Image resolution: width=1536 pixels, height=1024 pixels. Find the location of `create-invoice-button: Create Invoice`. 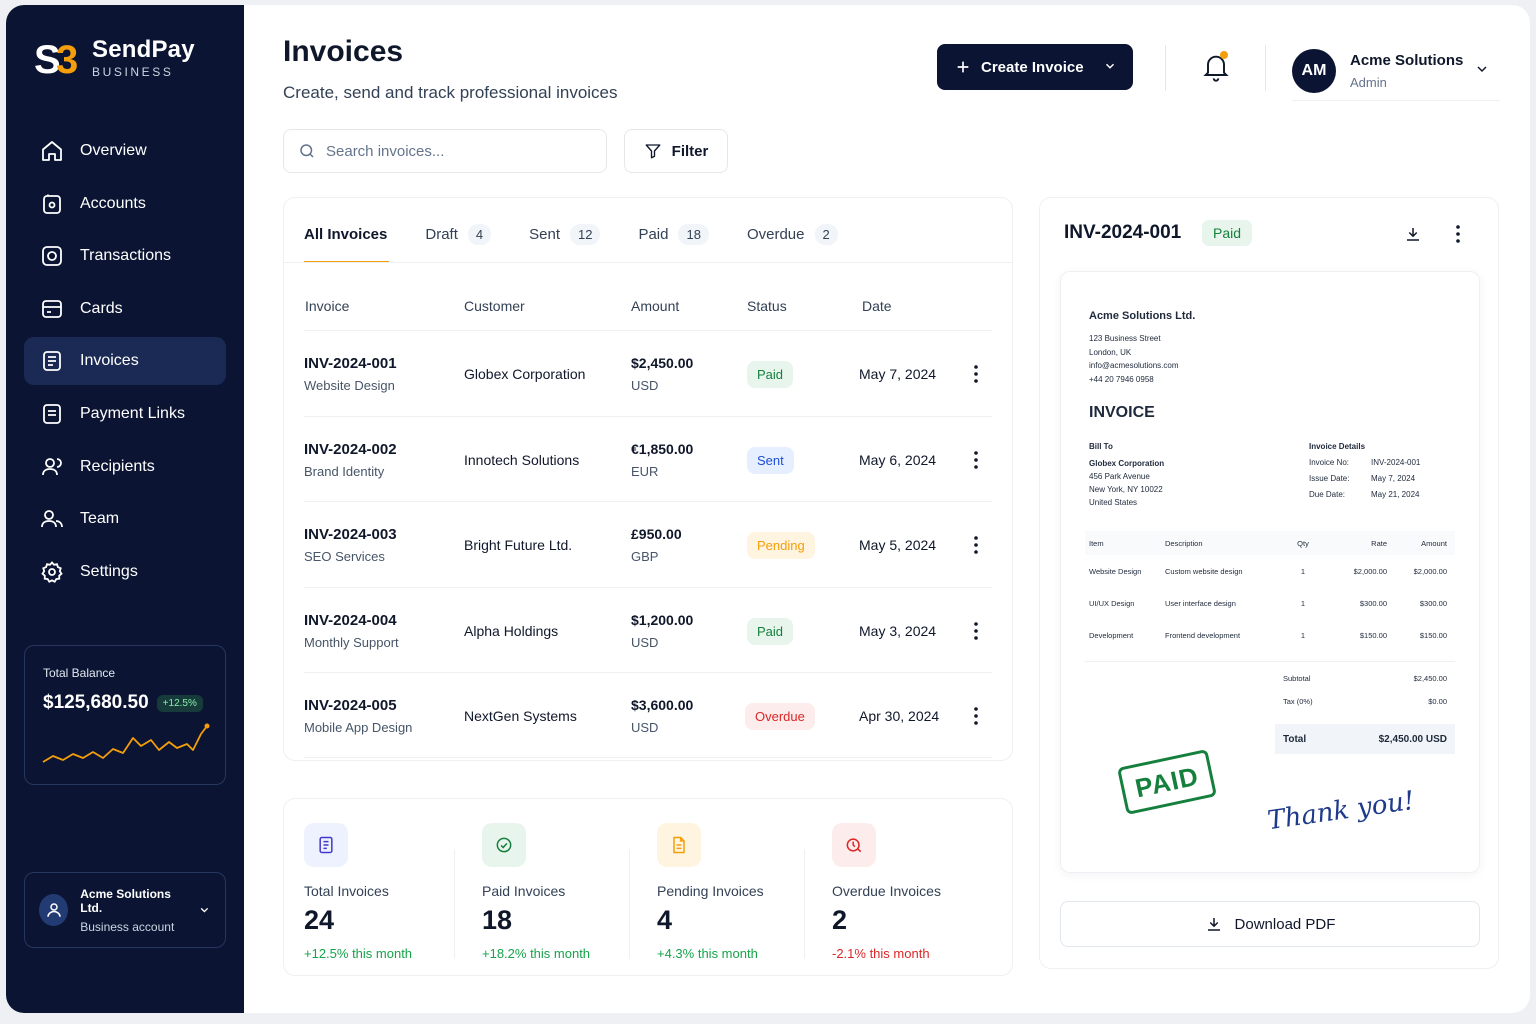

create-invoice-button: Create Invoice is located at coordinates (1035, 67).